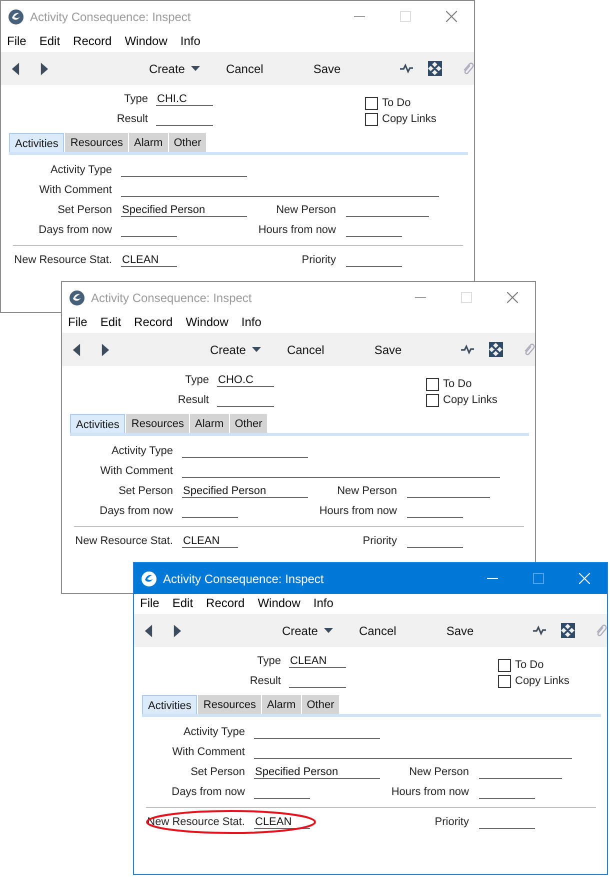 The image size is (610, 877). I want to click on field-label: Hours from now, so click(430, 792).